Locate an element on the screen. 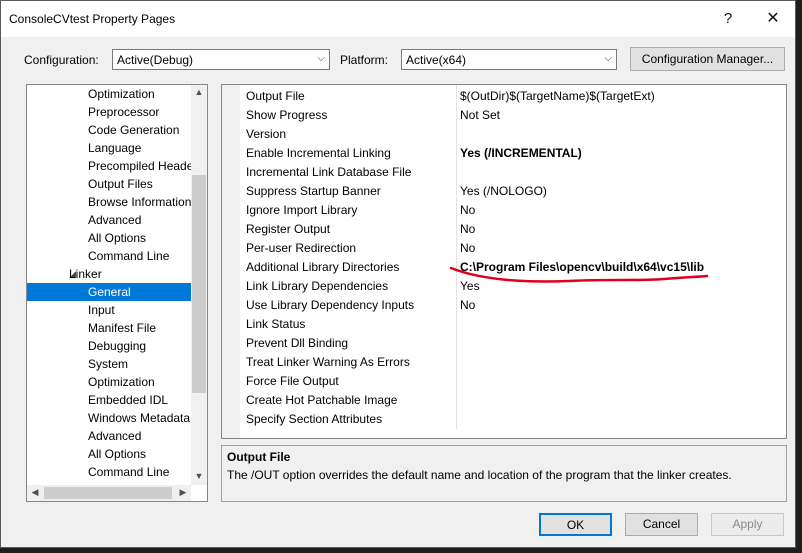  scroll-right-icon: ▶ is located at coordinates (183, 492).